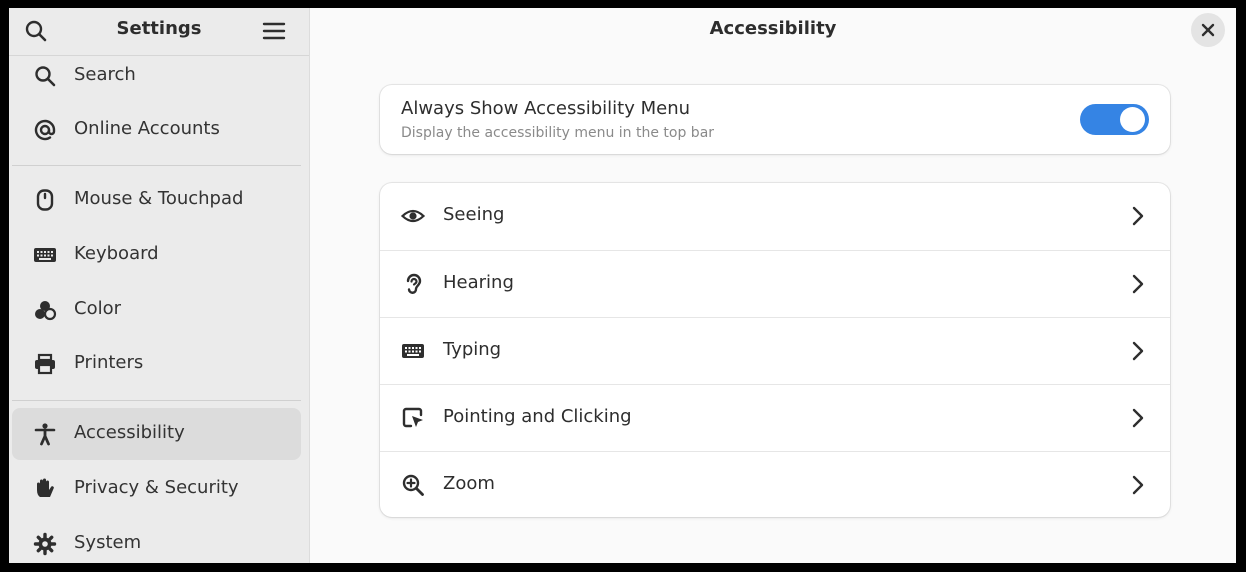  What do you see at coordinates (105, 74) in the screenshot?
I see `sidebar-item-label: Search` at bounding box center [105, 74].